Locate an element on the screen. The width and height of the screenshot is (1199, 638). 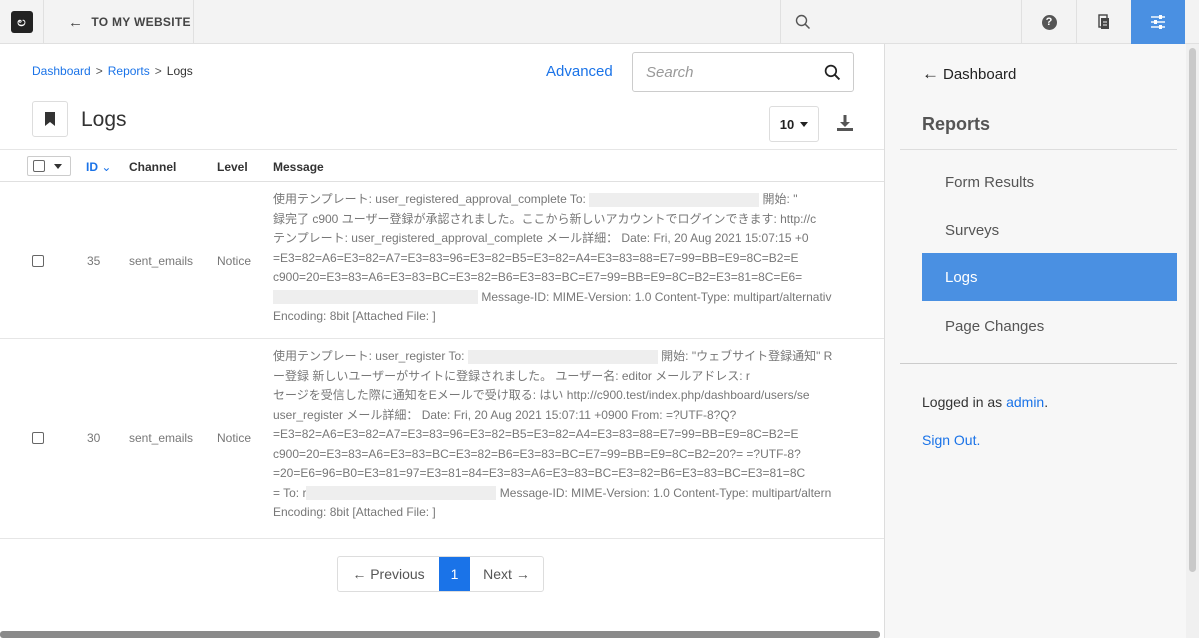
current-page-button: 1 is located at coordinates (454, 574).